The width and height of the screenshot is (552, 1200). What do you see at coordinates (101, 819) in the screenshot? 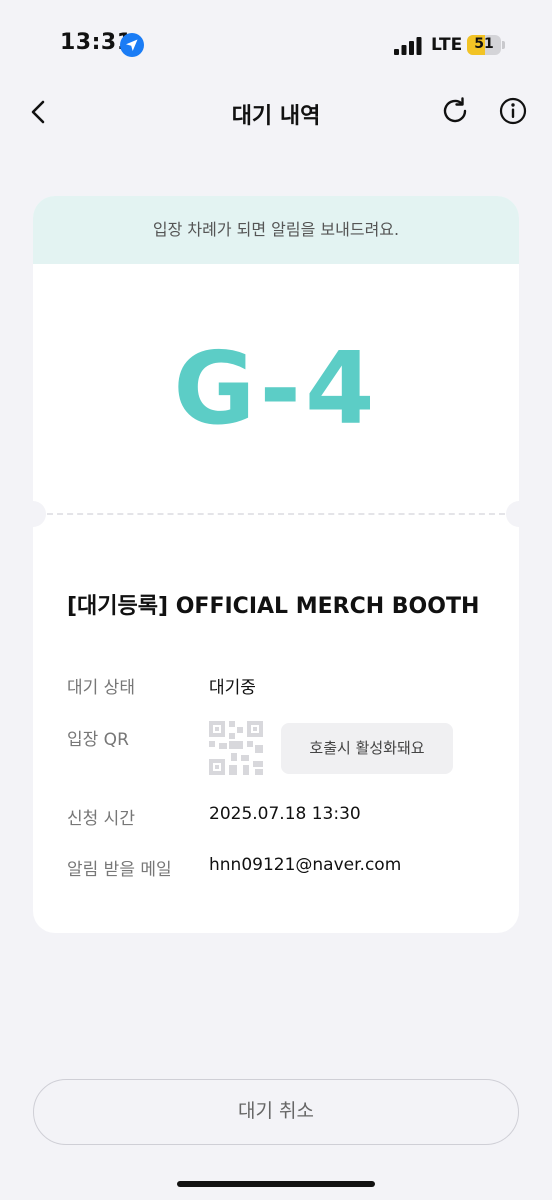
I see `request-time-label: 신청 시간` at bounding box center [101, 819].